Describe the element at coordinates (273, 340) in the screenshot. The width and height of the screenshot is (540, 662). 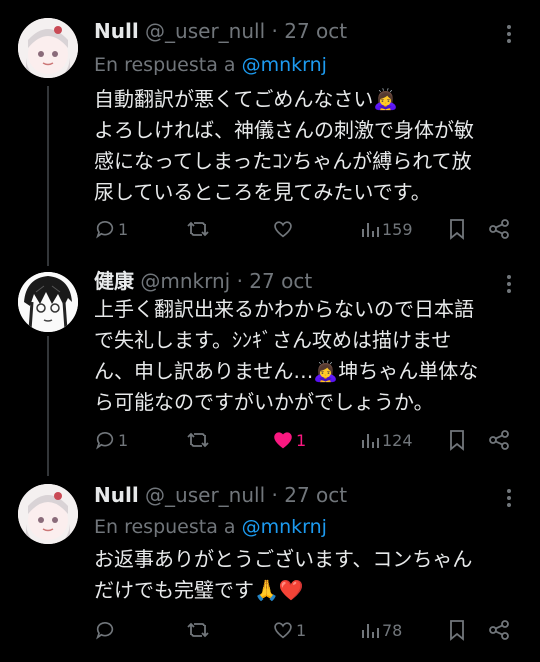
I see `tweet-text-line: で失礼します。ｼﾝｷﾞさん攻めは描けませ` at that location.